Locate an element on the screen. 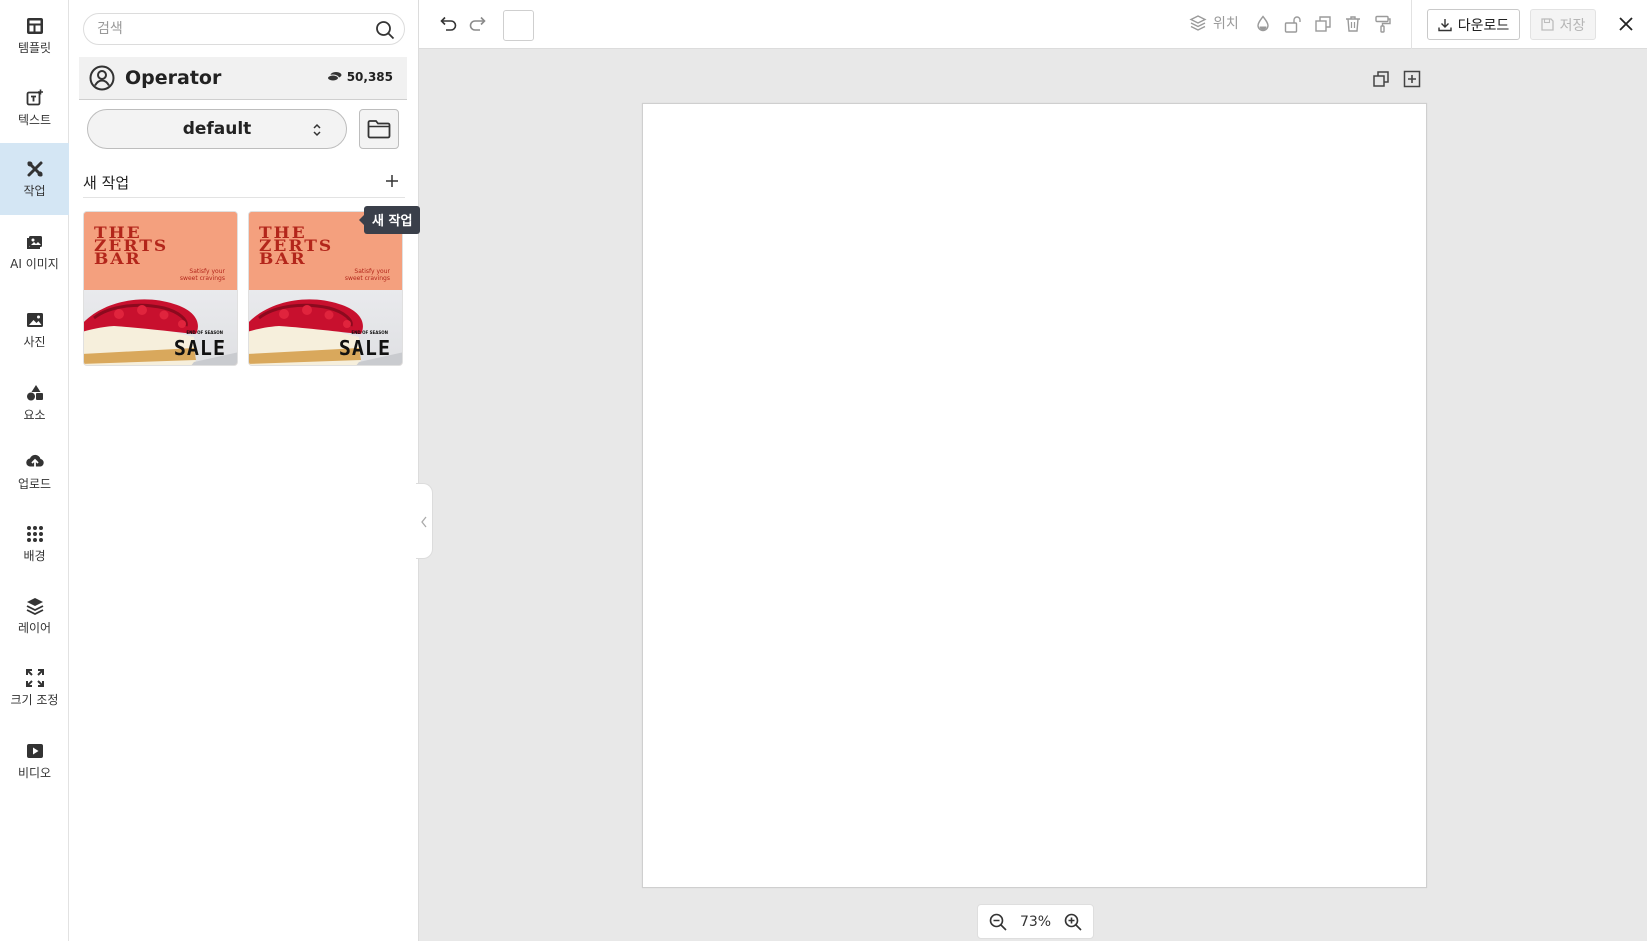 Image resolution: width=1647 pixels, height=941 pixels. sidebar-item-upload: 업로드 is located at coordinates (34, 472).